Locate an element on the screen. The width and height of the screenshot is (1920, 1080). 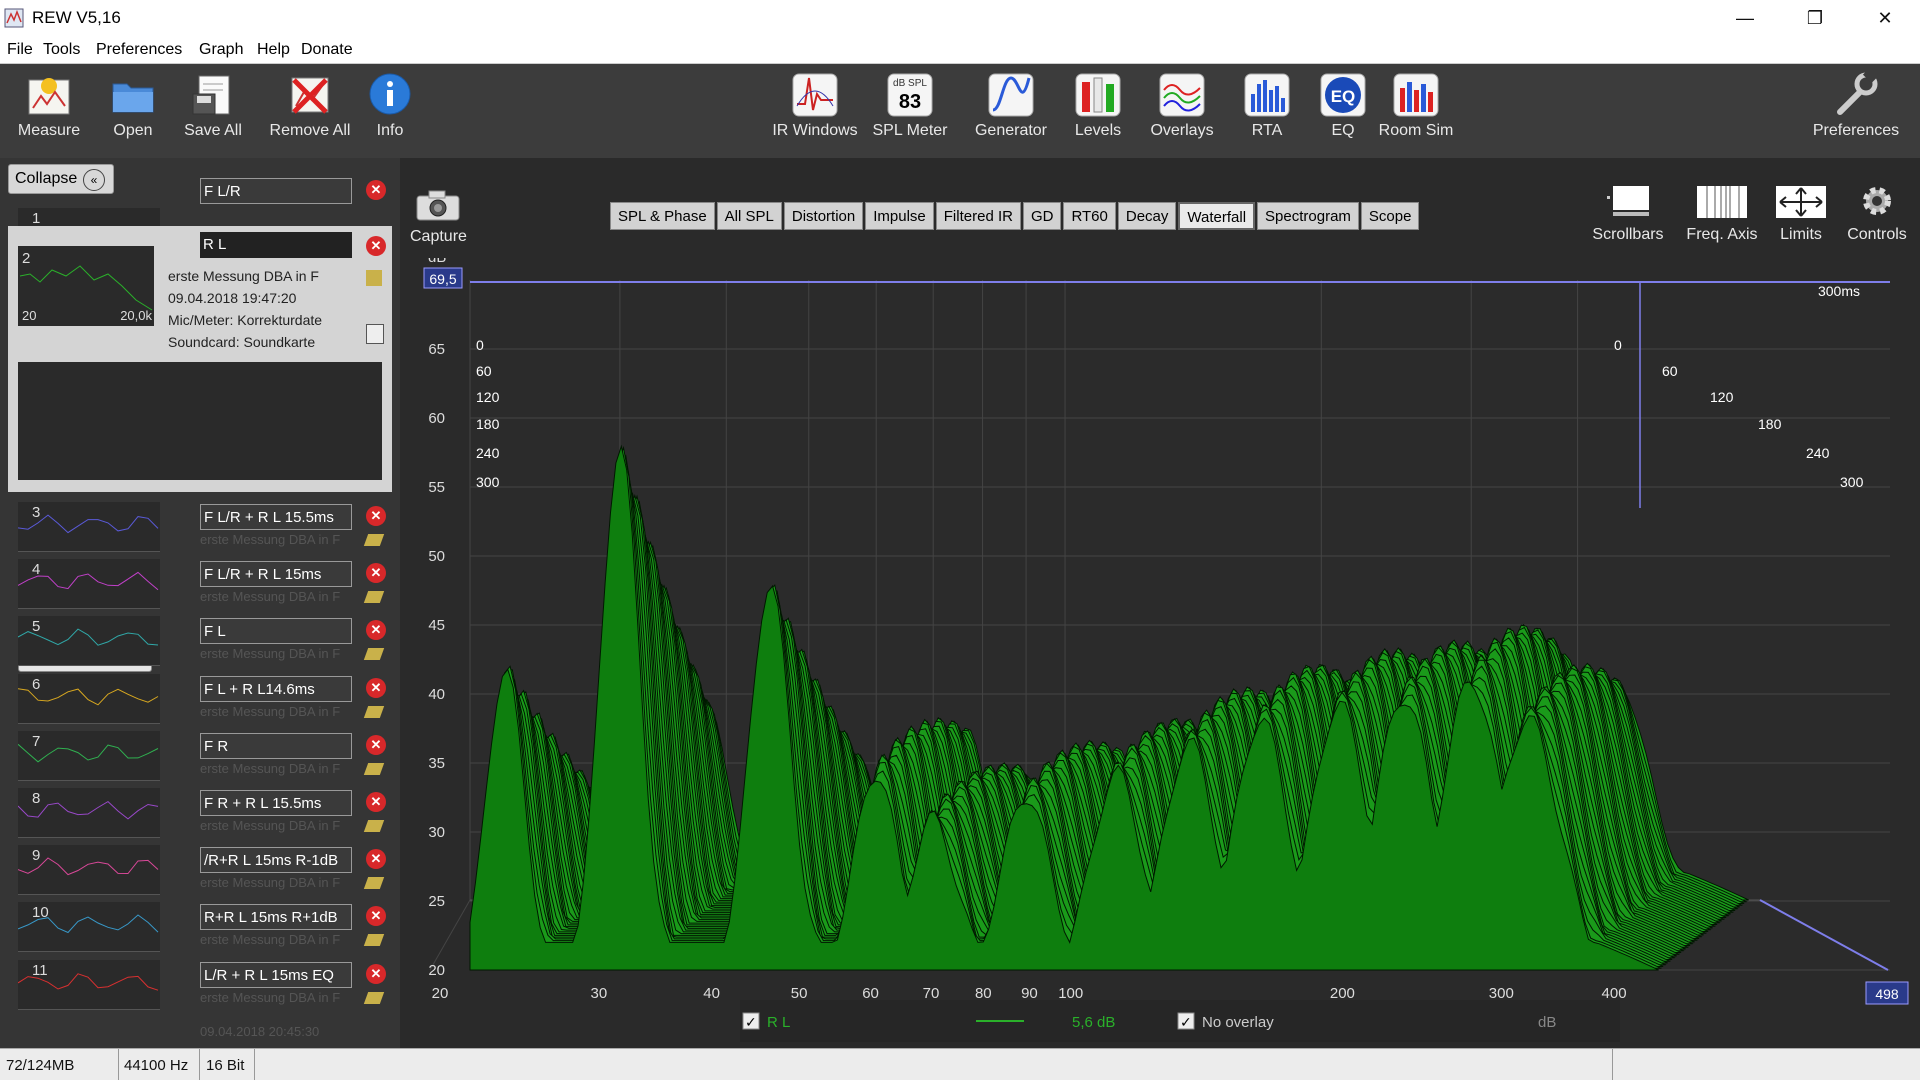
measure-button: Measure is located at coordinates (49, 105).